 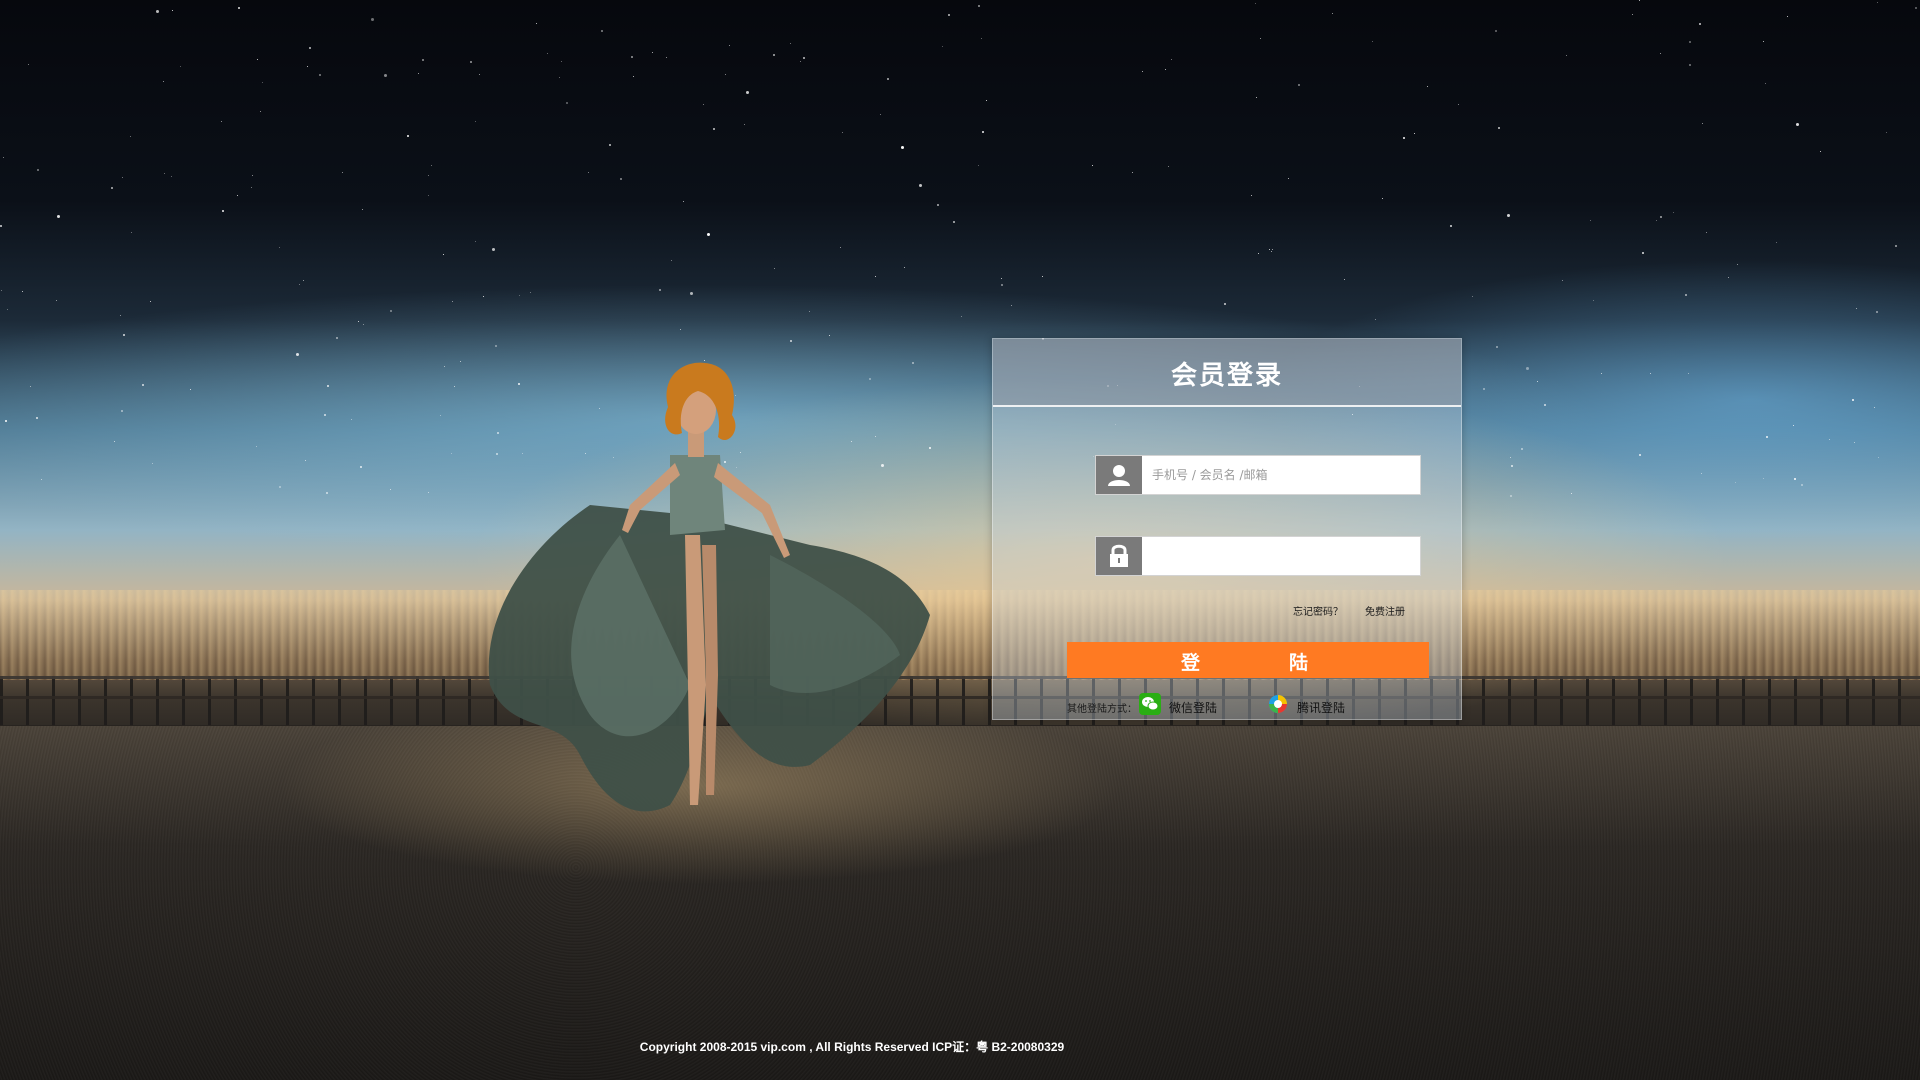 I want to click on login-button: 登 陆, so click(x=1248, y=660).